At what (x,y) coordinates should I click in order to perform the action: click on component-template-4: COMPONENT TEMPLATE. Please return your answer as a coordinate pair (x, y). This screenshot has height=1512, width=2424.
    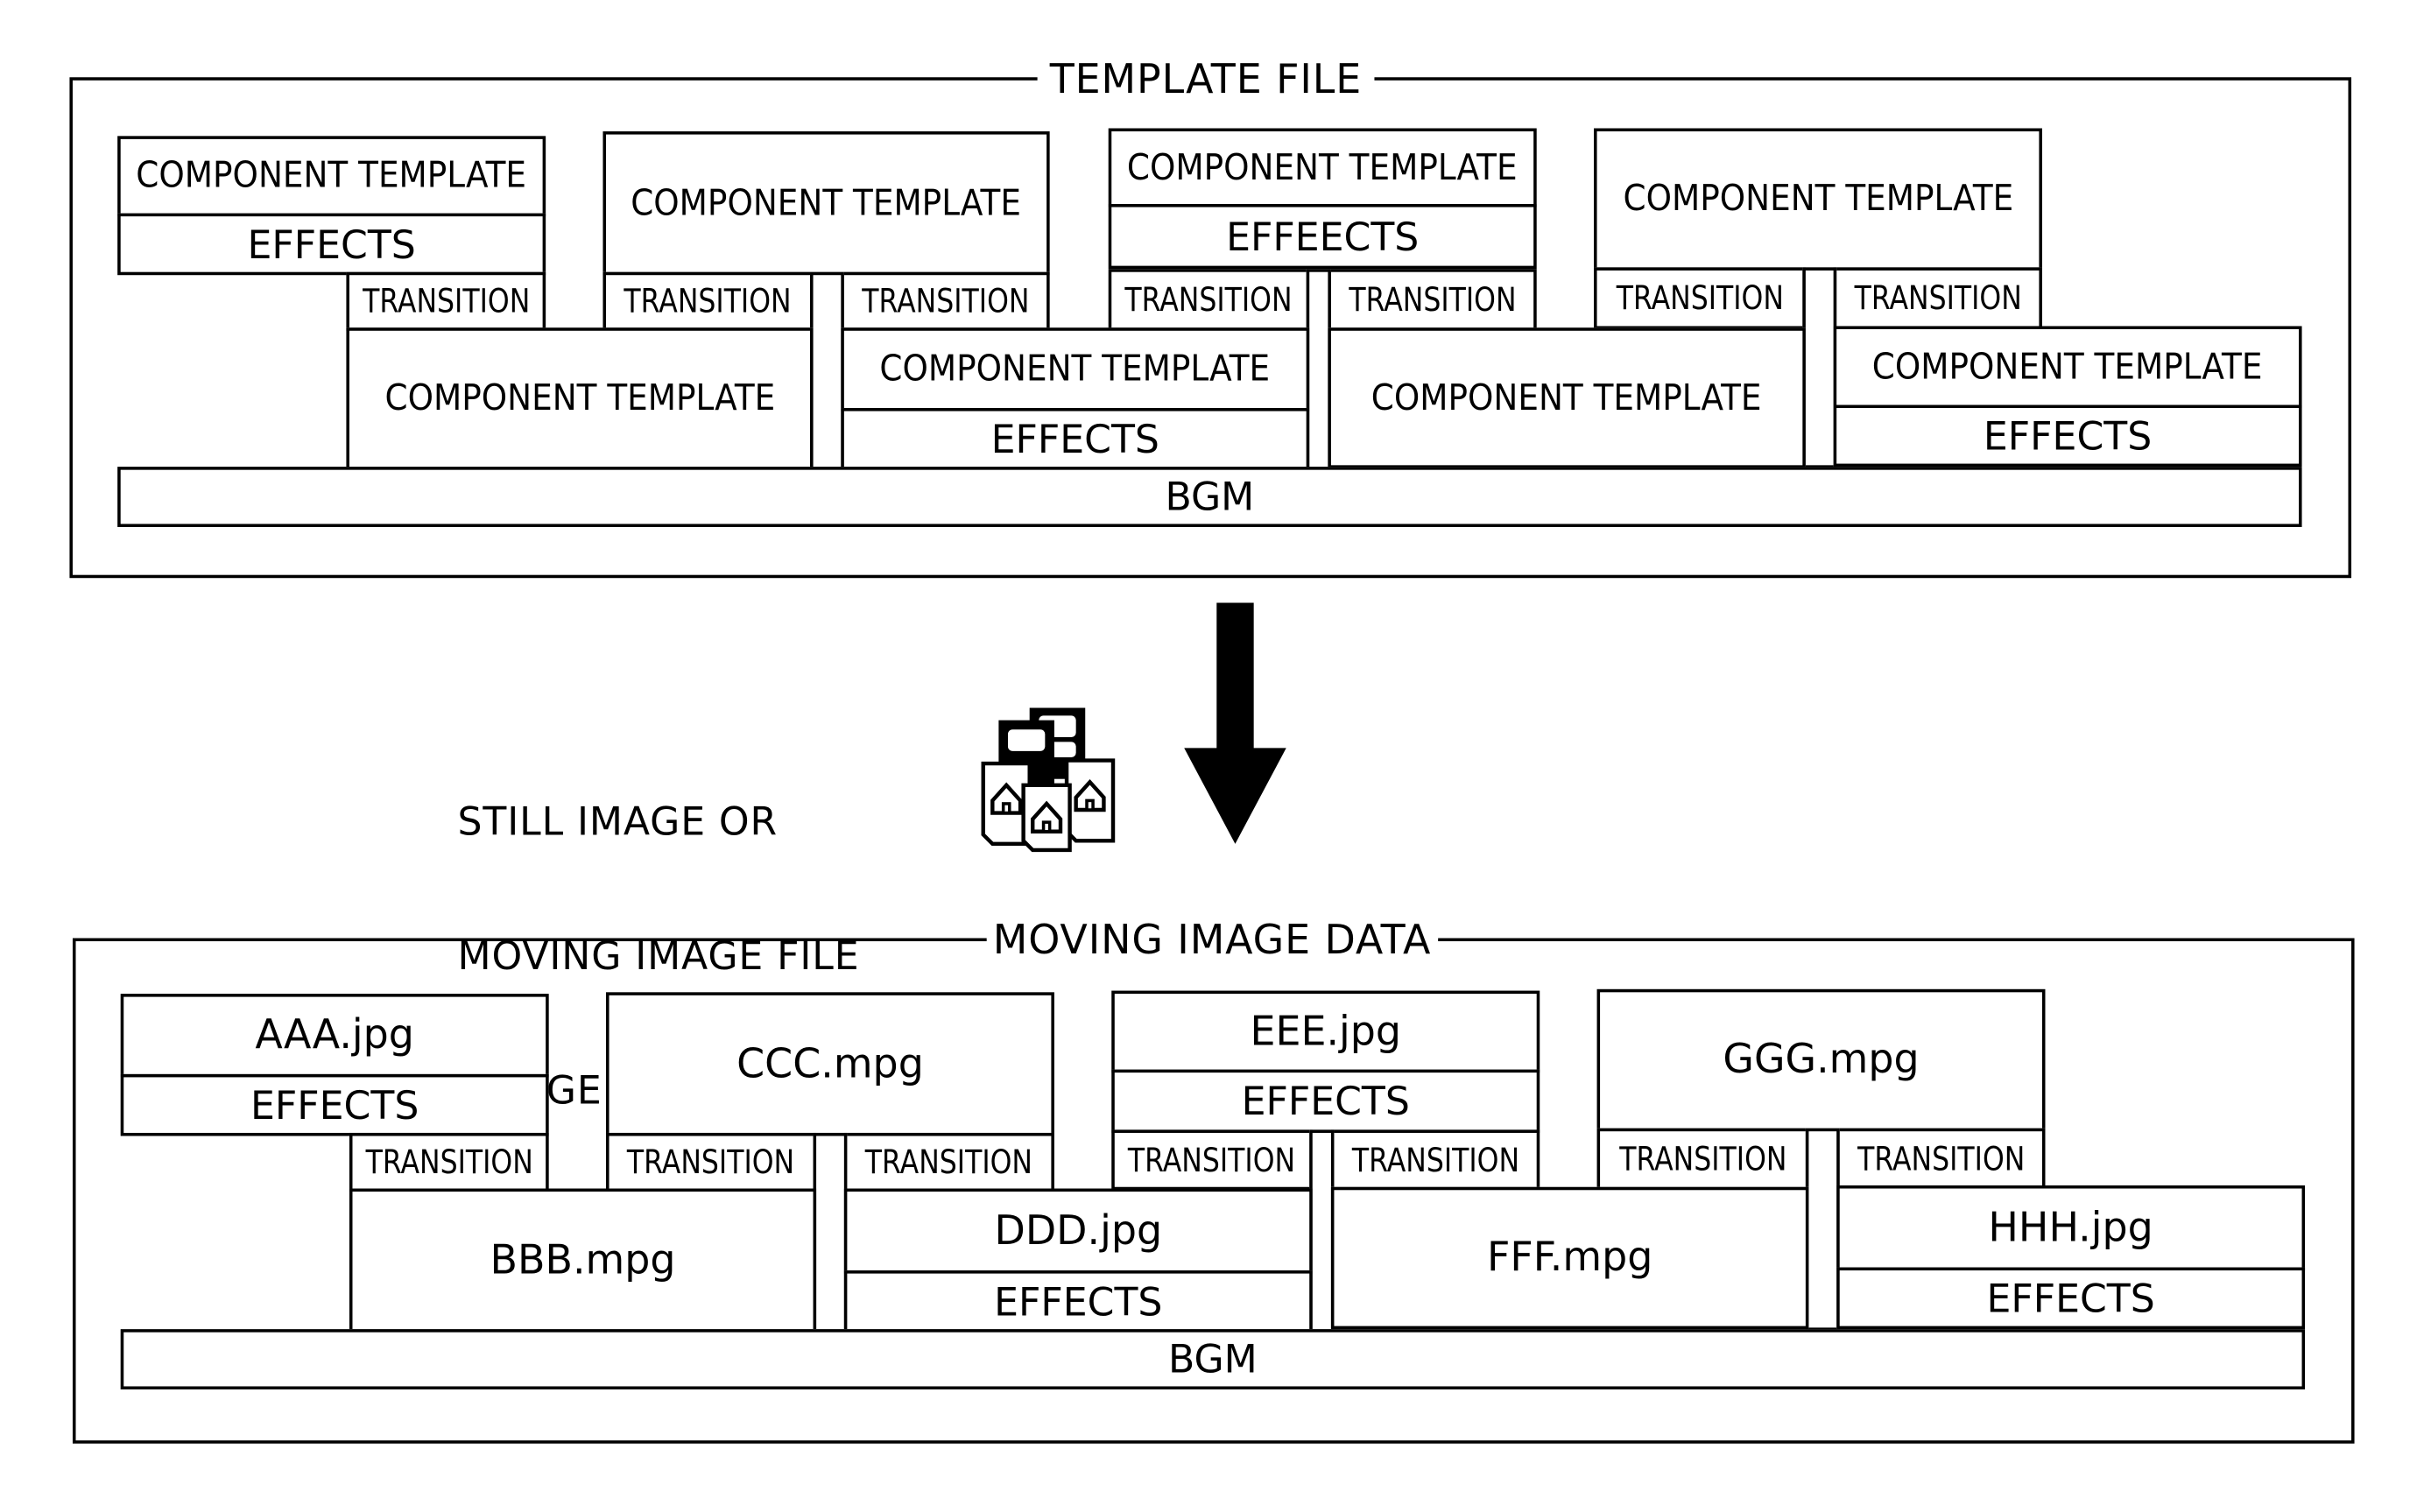
    Looking at the image, I should click on (1075, 369).